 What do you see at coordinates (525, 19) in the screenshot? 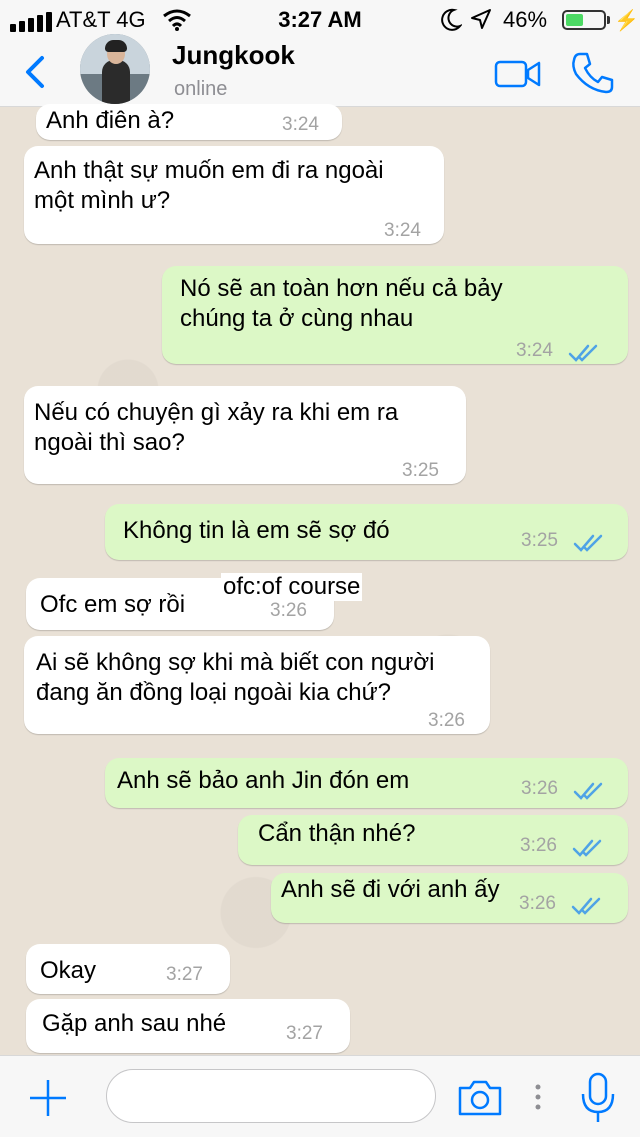
I see `battery-percent: 46%` at bounding box center [525, 19].